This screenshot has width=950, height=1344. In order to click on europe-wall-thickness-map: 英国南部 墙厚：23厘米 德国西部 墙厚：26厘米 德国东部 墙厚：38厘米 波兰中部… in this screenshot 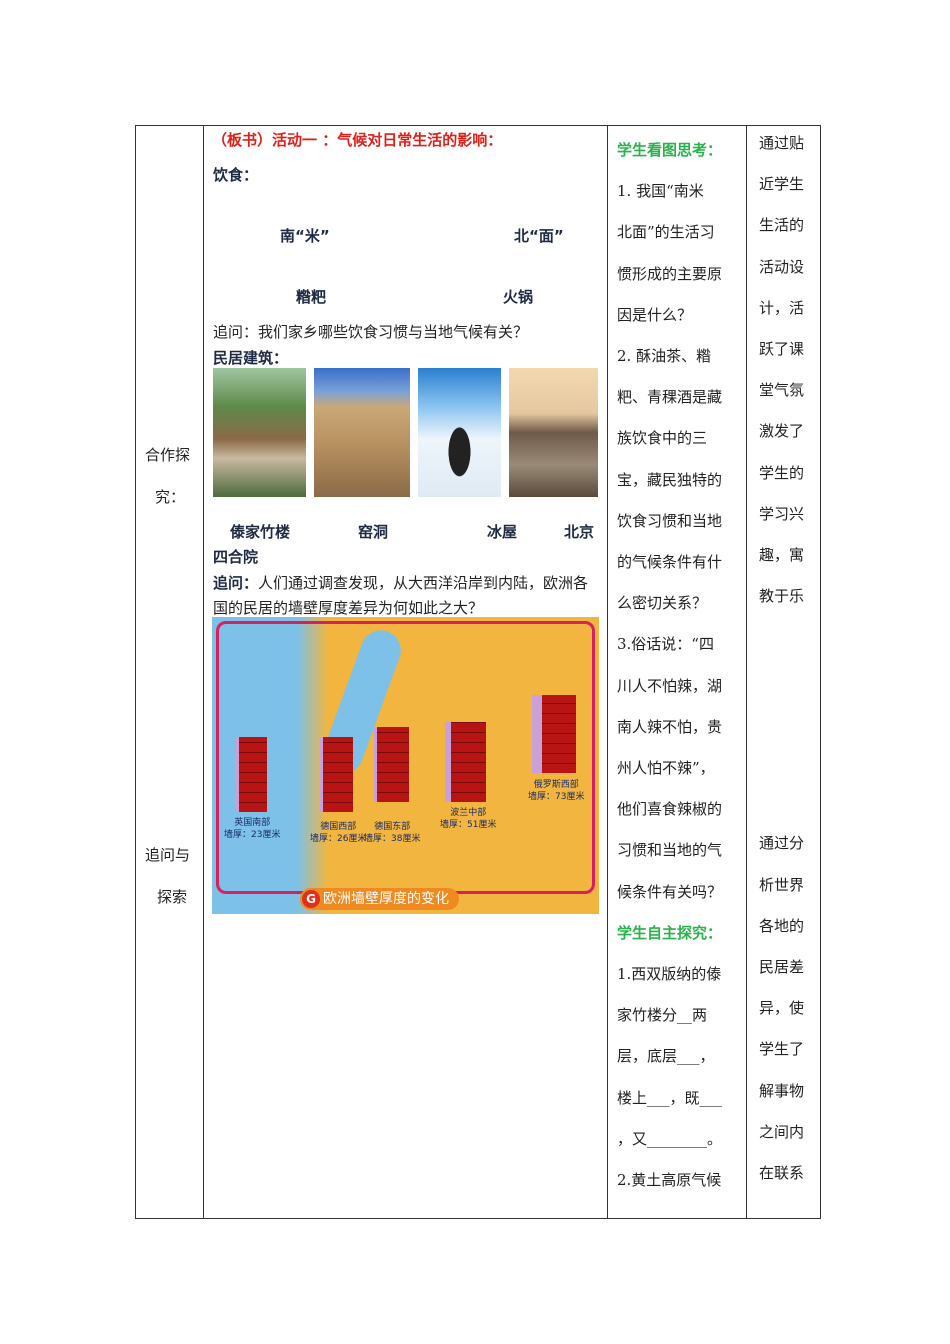, I will do `click(405, 765)`.